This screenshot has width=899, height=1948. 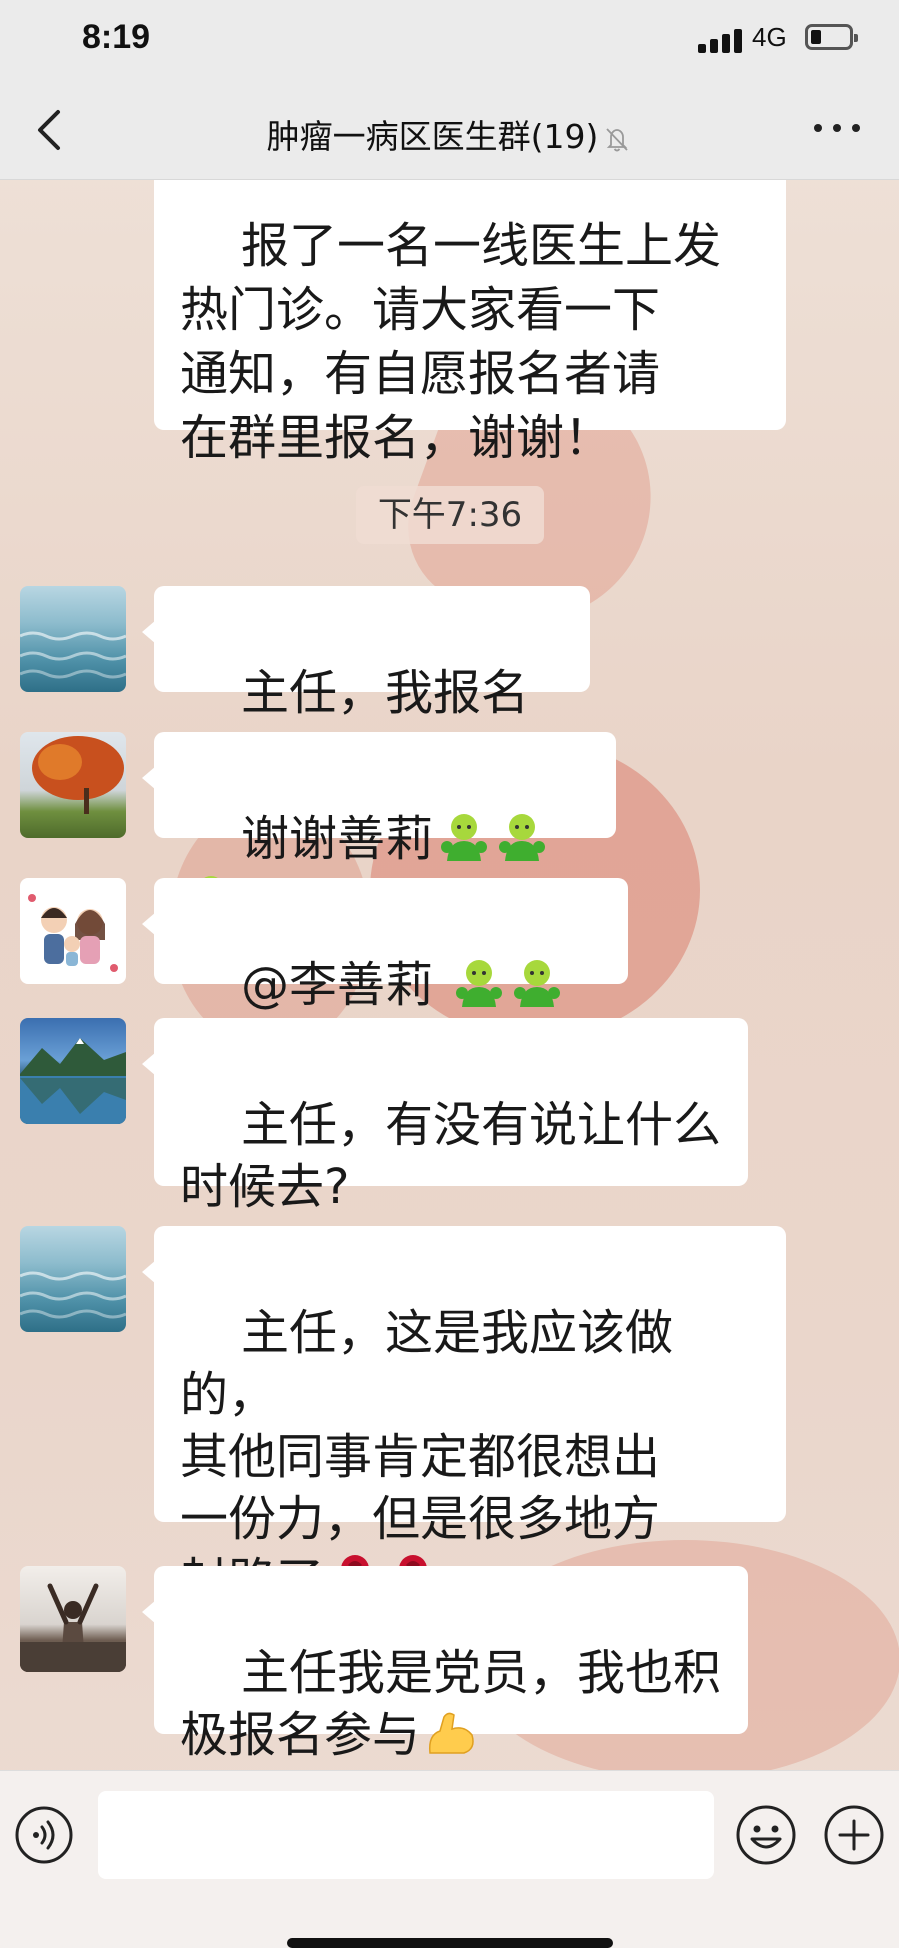 I want to click on chat-header: 肿瘤一病区医生群(19), so click(x=449, y=130).